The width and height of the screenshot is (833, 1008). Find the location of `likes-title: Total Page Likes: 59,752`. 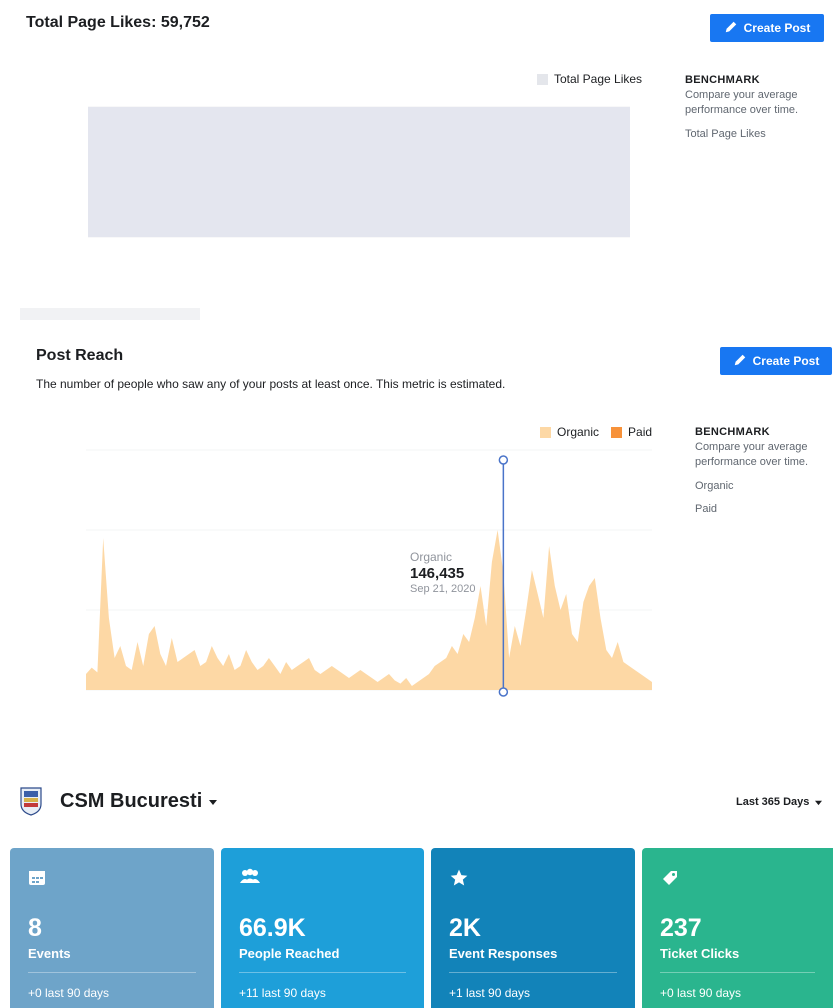

likes-title: Total Page Likes: 59,752 is located at coordinates (118, 22).